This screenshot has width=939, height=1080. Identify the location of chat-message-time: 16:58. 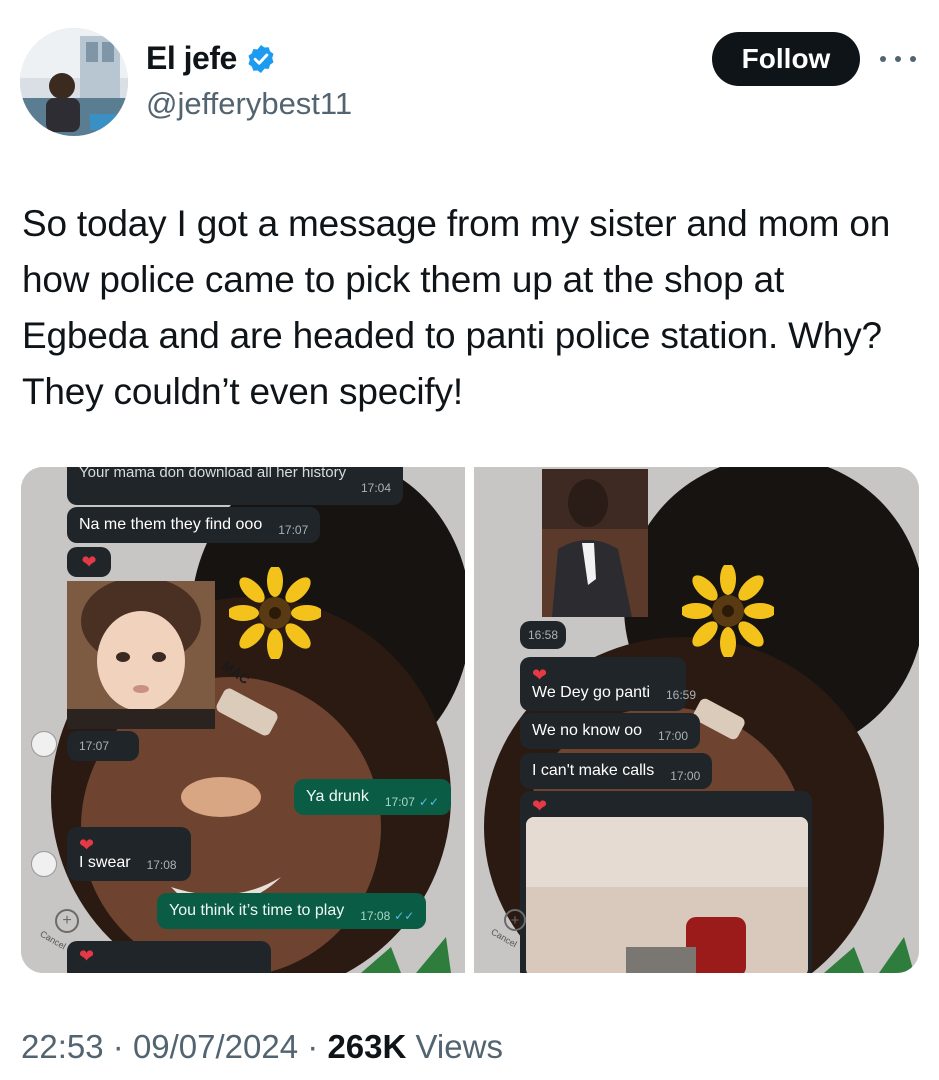
(543, 635).